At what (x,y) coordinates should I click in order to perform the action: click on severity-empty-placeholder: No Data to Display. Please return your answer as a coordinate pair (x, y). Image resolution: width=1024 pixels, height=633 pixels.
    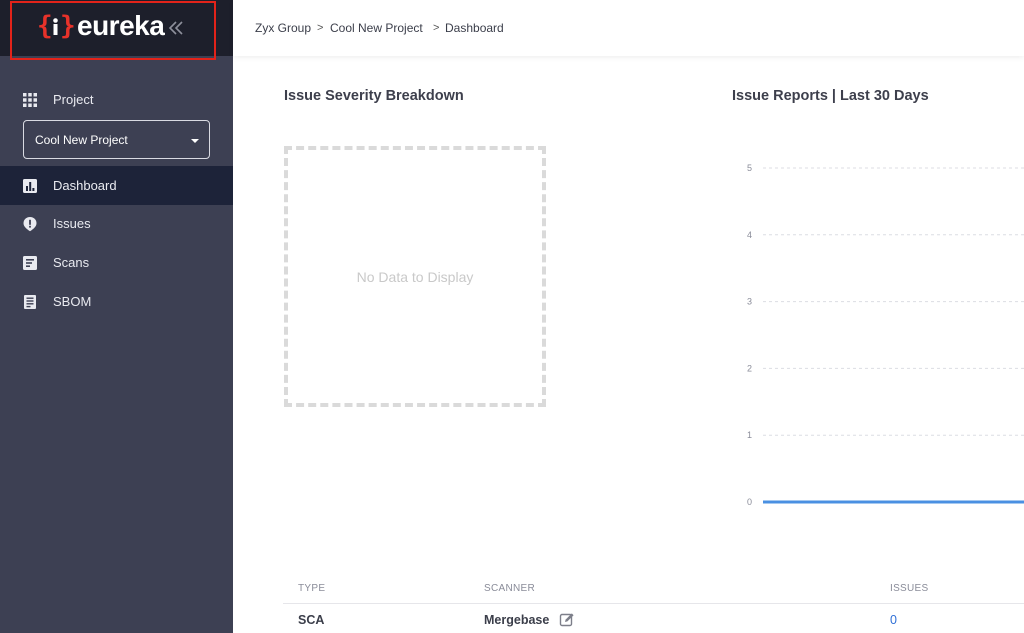
    Looking at the image, I should click on (415, 276).